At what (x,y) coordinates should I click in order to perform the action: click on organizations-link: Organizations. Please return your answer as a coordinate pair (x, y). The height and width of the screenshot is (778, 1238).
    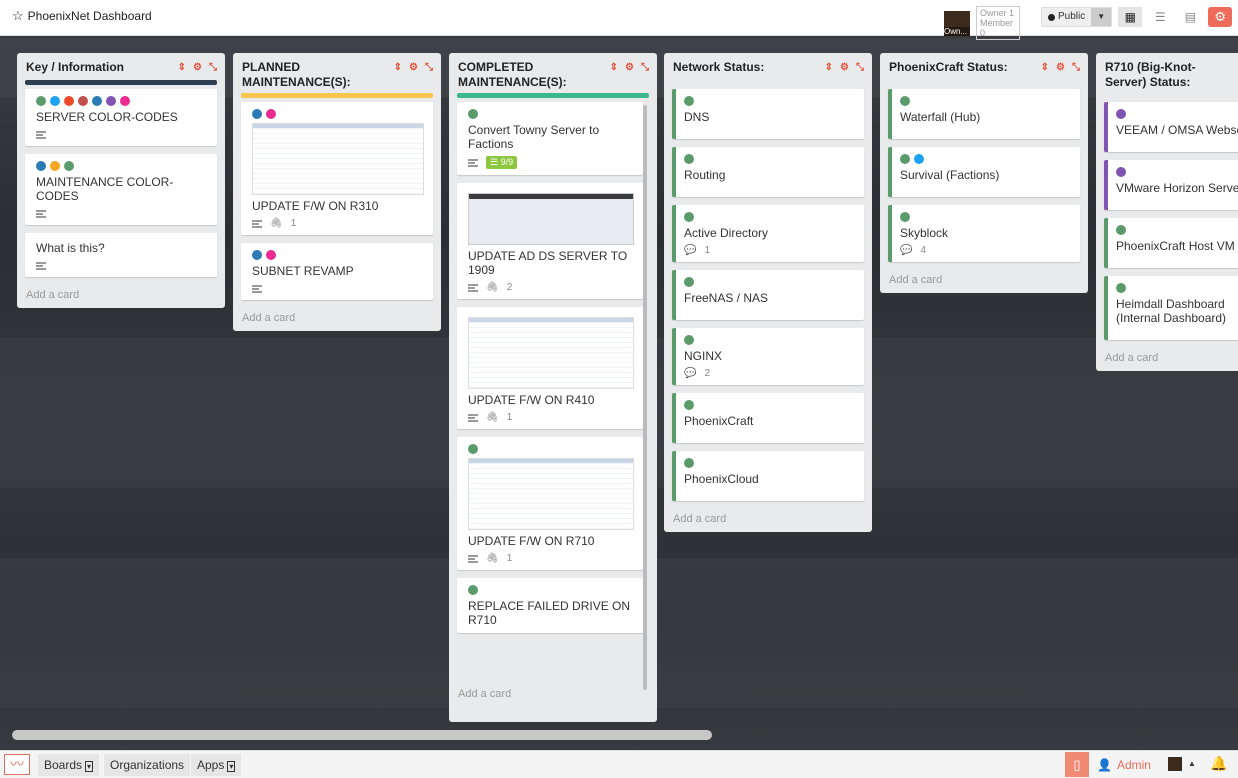
    Looking at the image, I should click on (147, 765).